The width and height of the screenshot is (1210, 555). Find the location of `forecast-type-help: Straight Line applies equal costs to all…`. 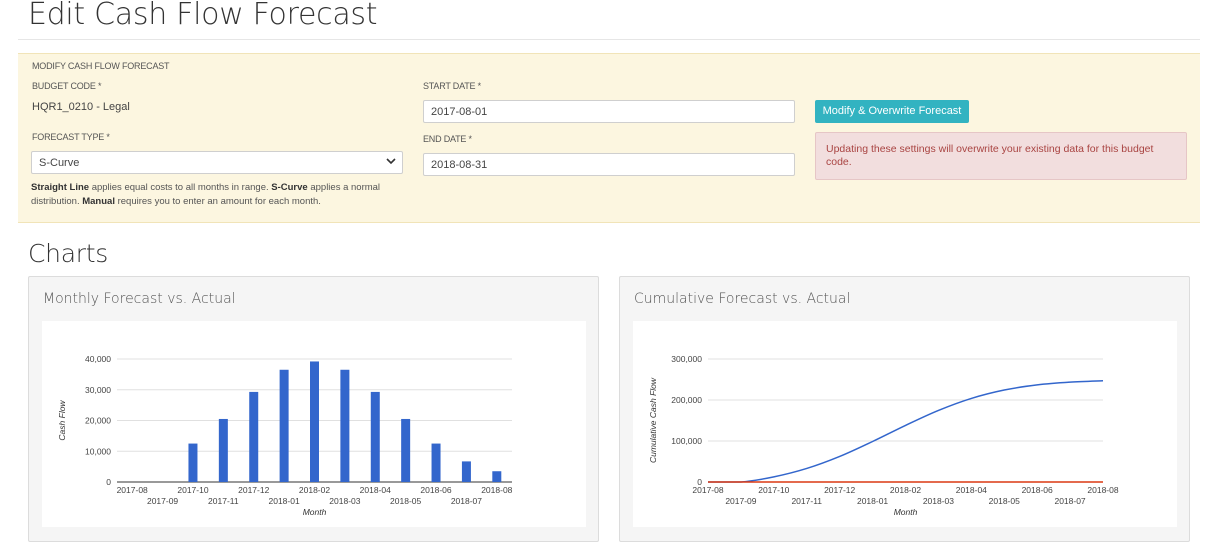

forecast-type-help: Straight Line applies equal costs to all… is located at coordinates (216, 195).